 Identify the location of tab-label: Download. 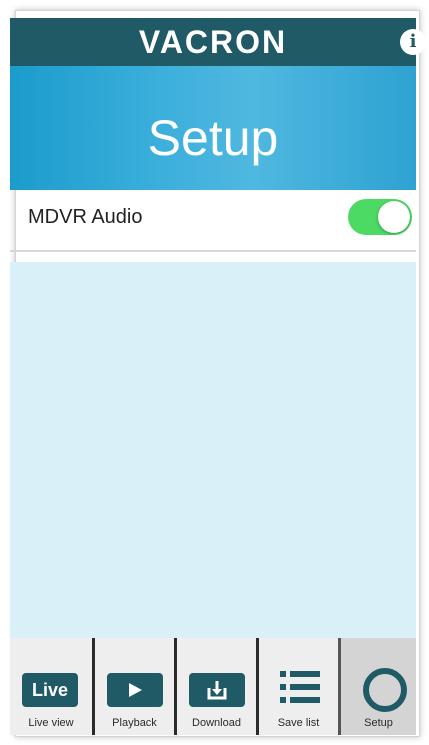
(216, 723).